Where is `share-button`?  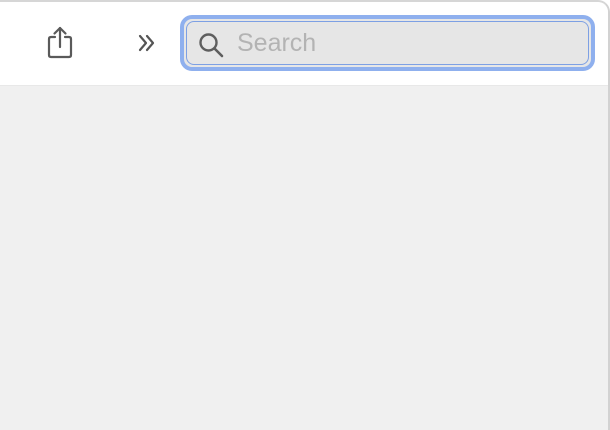
share-button is located at coordinates (60, 42).